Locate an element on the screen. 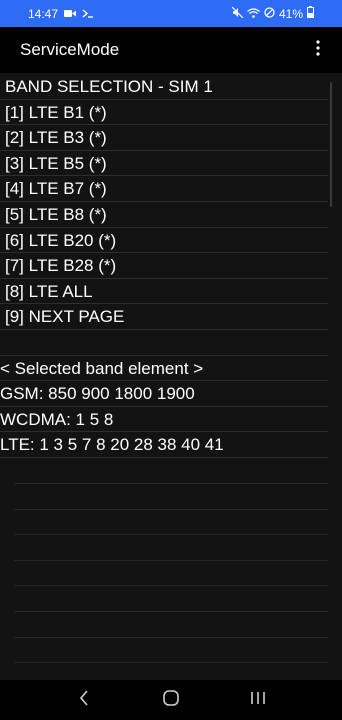 This screenshot has height=720, width=342. menu-item-lte-b3: [2] LTE B3 (*) is located at coordinates (164, 138).